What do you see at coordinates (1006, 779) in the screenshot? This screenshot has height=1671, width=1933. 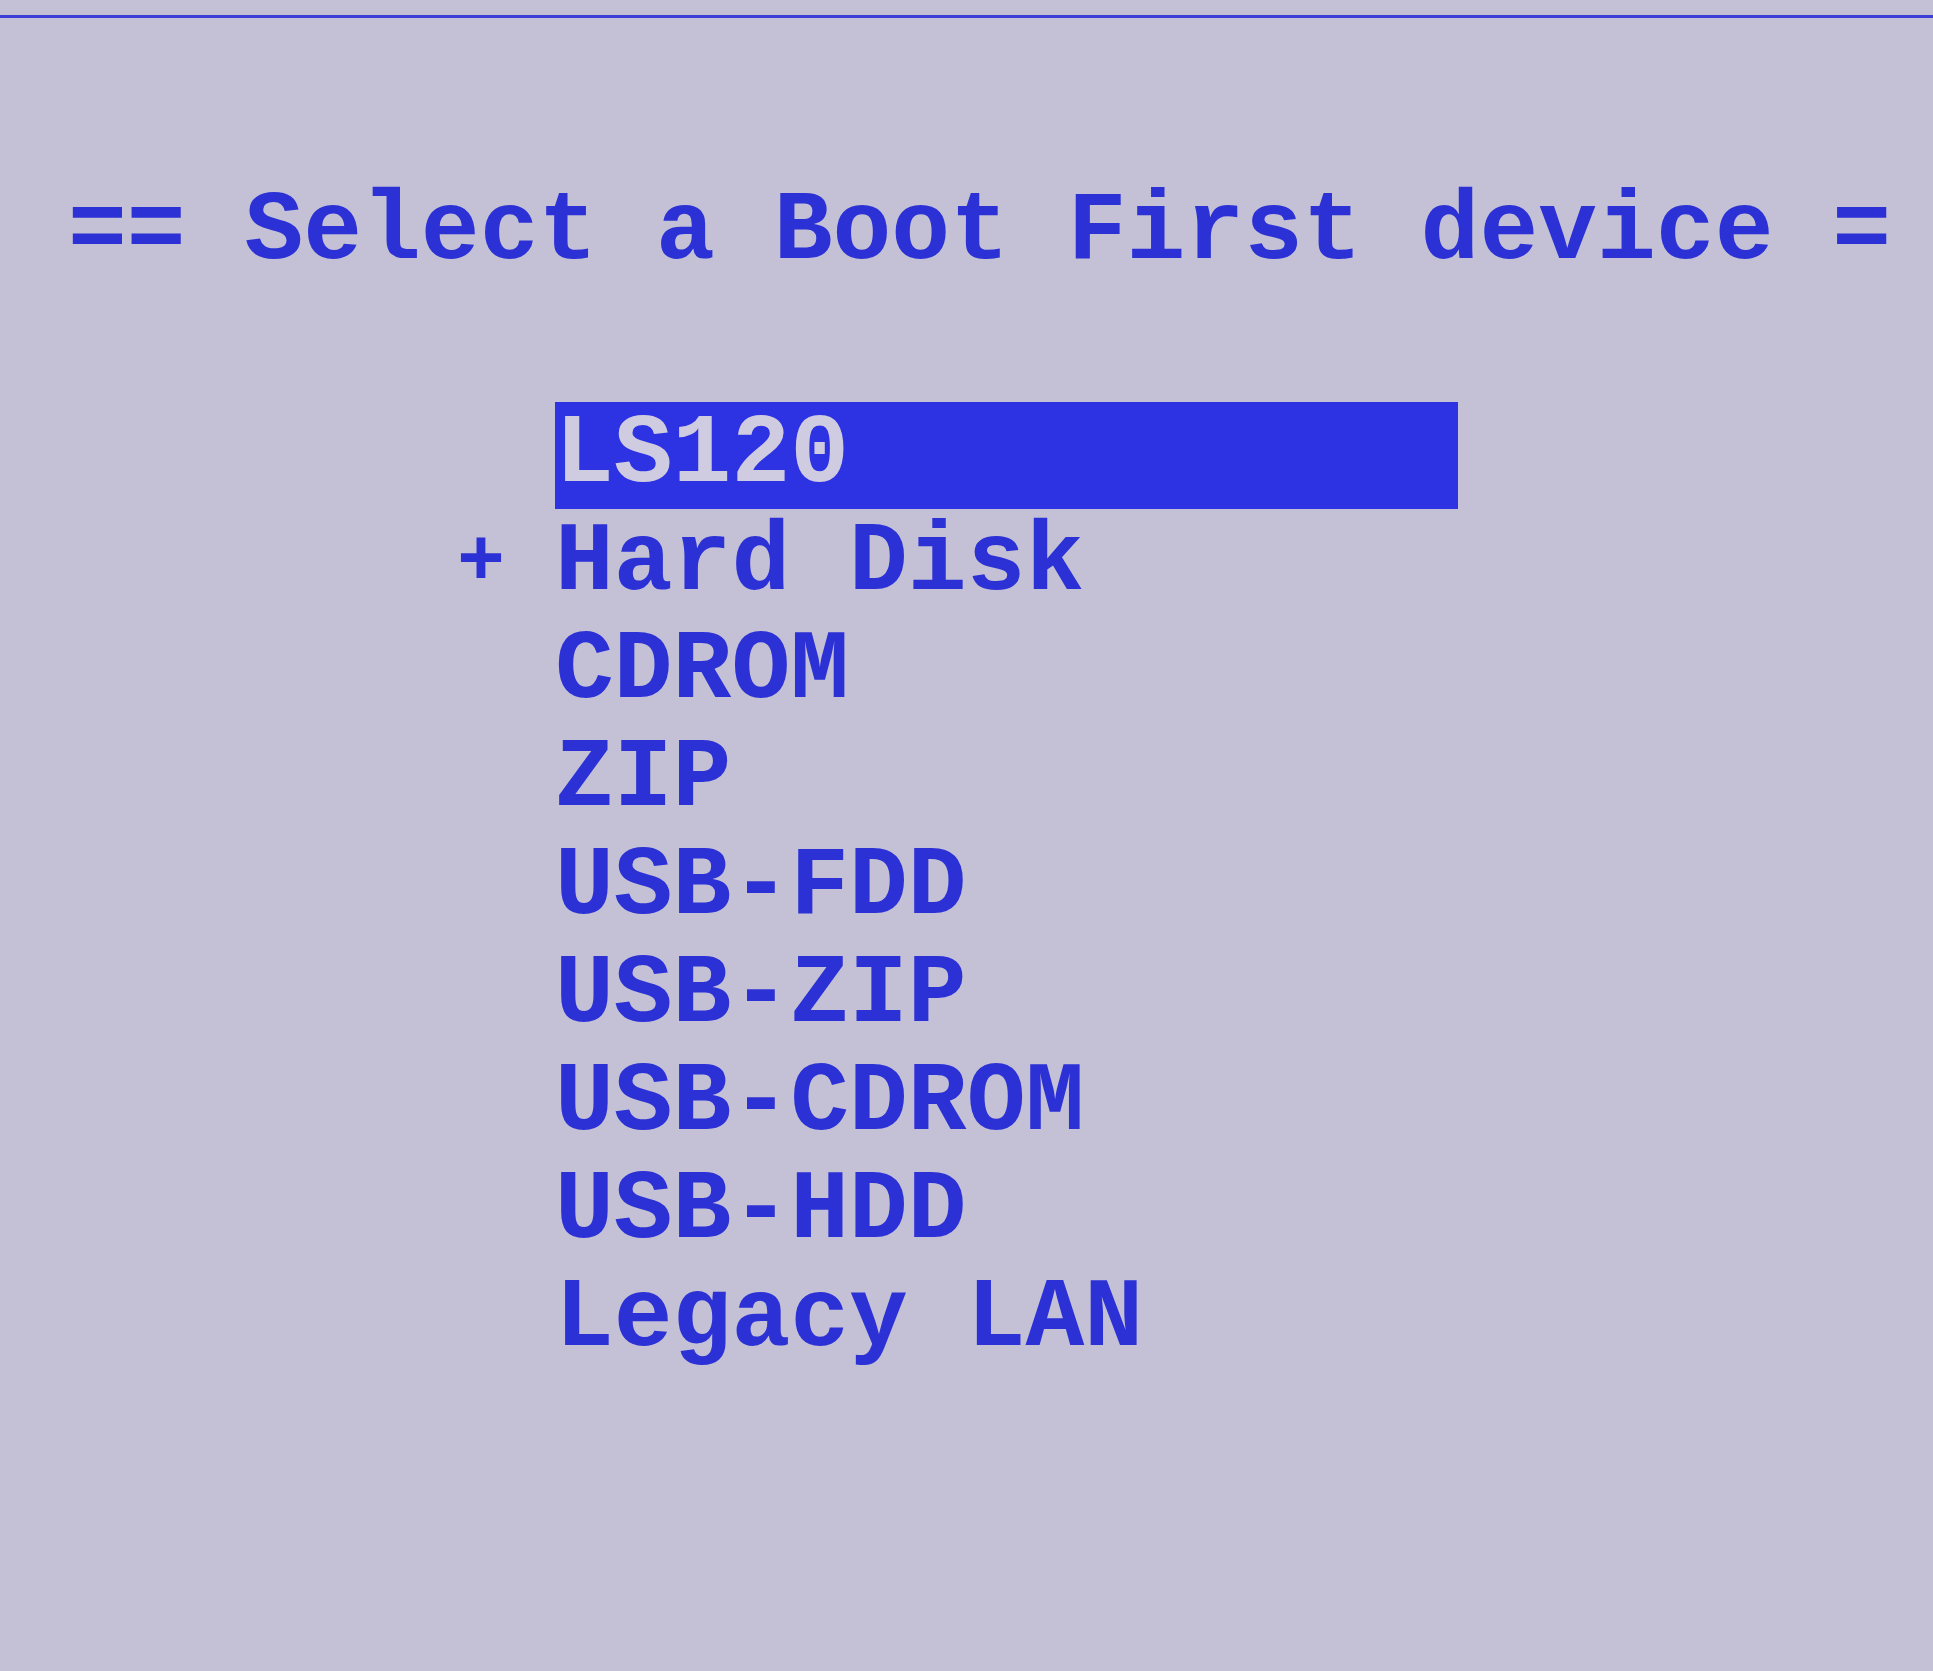 I see `boot-device-option: ZIP` at bounding box center [1006, 779].